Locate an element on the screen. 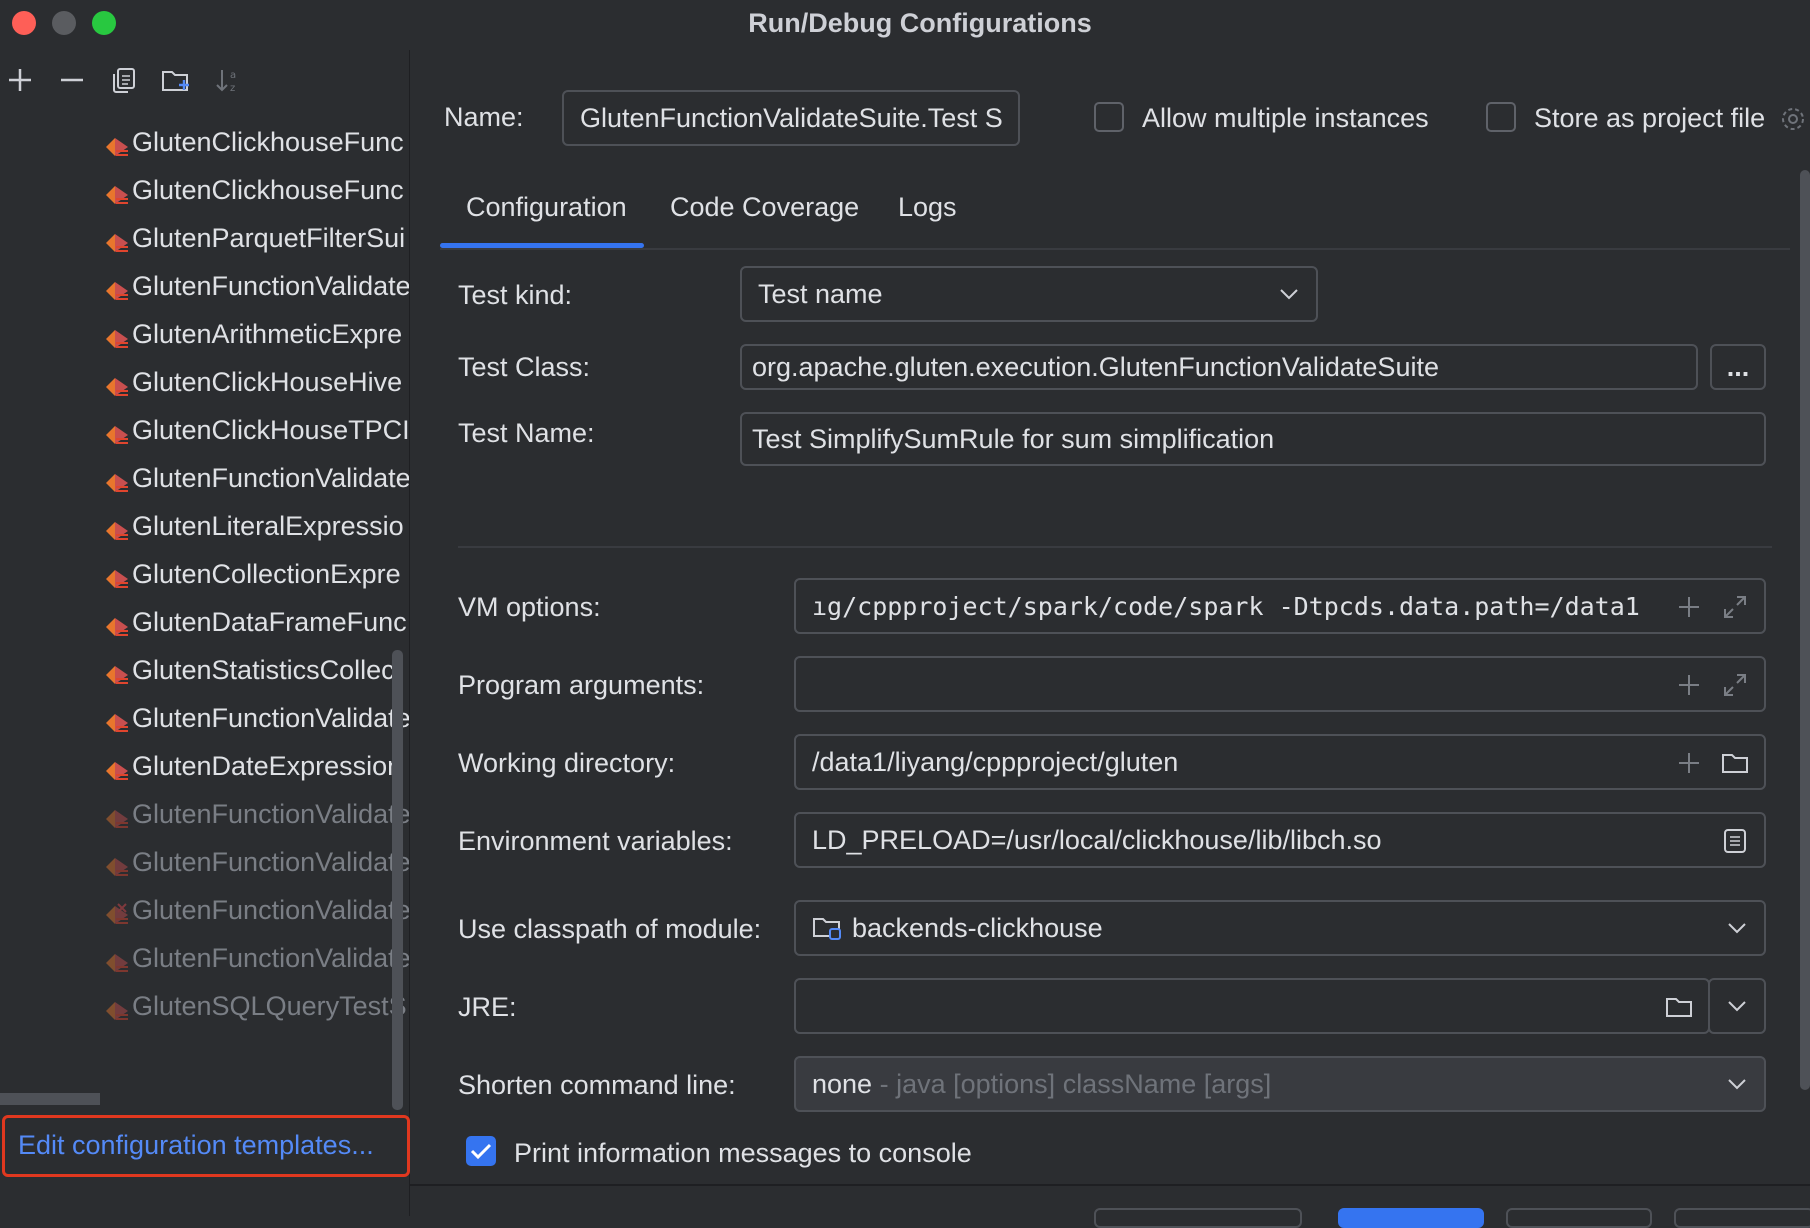 The height and width of the screenshot is (1228, 1810). ok-button is located at coordinates (1411, 1218).